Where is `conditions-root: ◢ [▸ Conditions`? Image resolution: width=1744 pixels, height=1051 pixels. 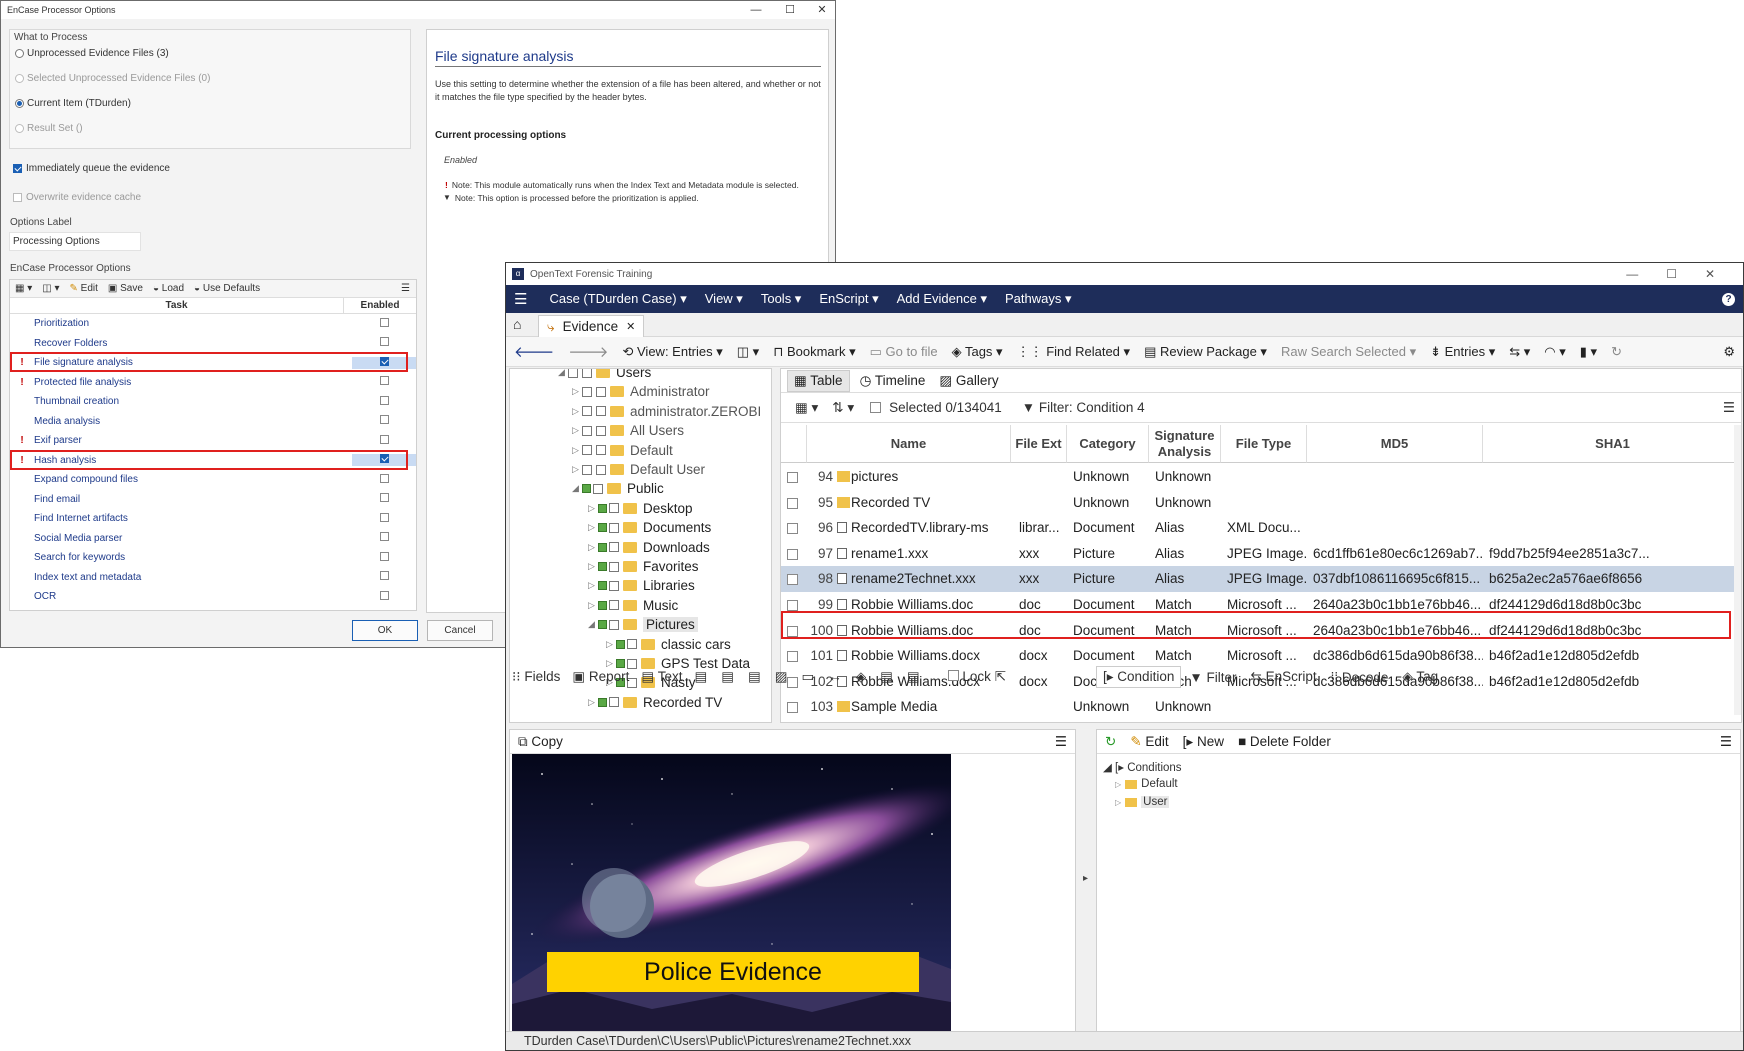 conditions-root: ◢ [▸ Conditions is located at coordinates (1142, 767).